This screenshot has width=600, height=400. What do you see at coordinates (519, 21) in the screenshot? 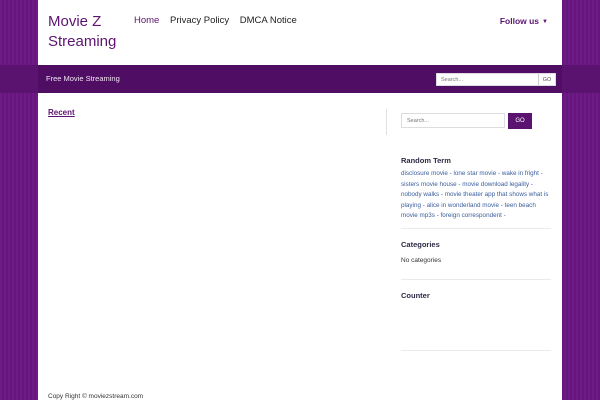
I see `follow-us-label: Follow us` at bounding box center [519, 21].